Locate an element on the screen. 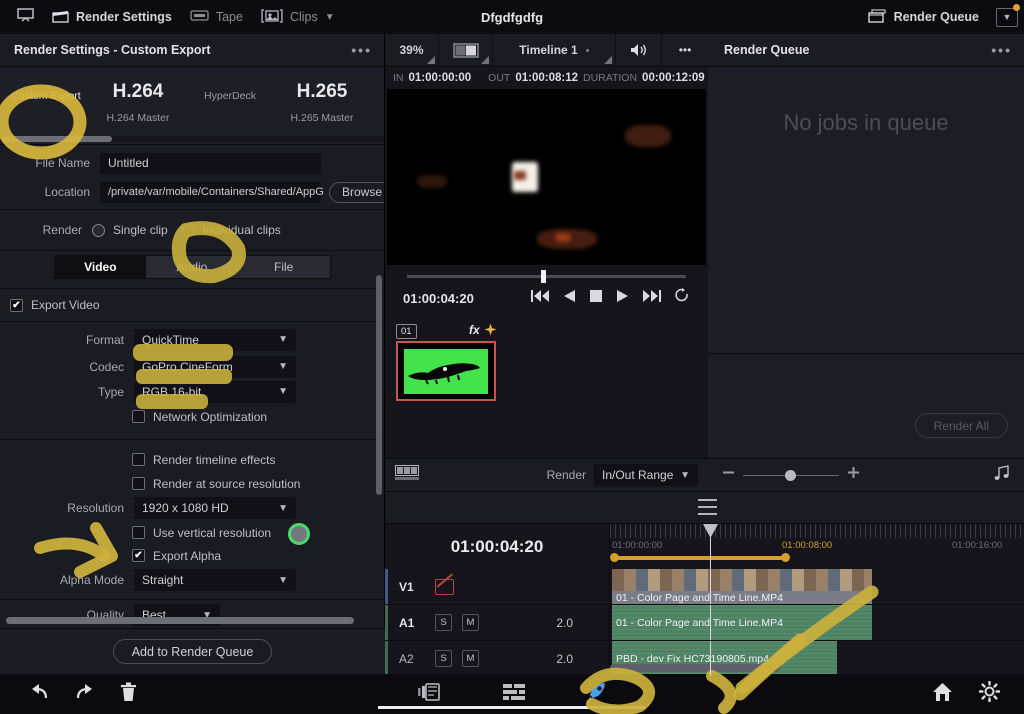  play-reverse-icon is located at coordinates (569, 298).